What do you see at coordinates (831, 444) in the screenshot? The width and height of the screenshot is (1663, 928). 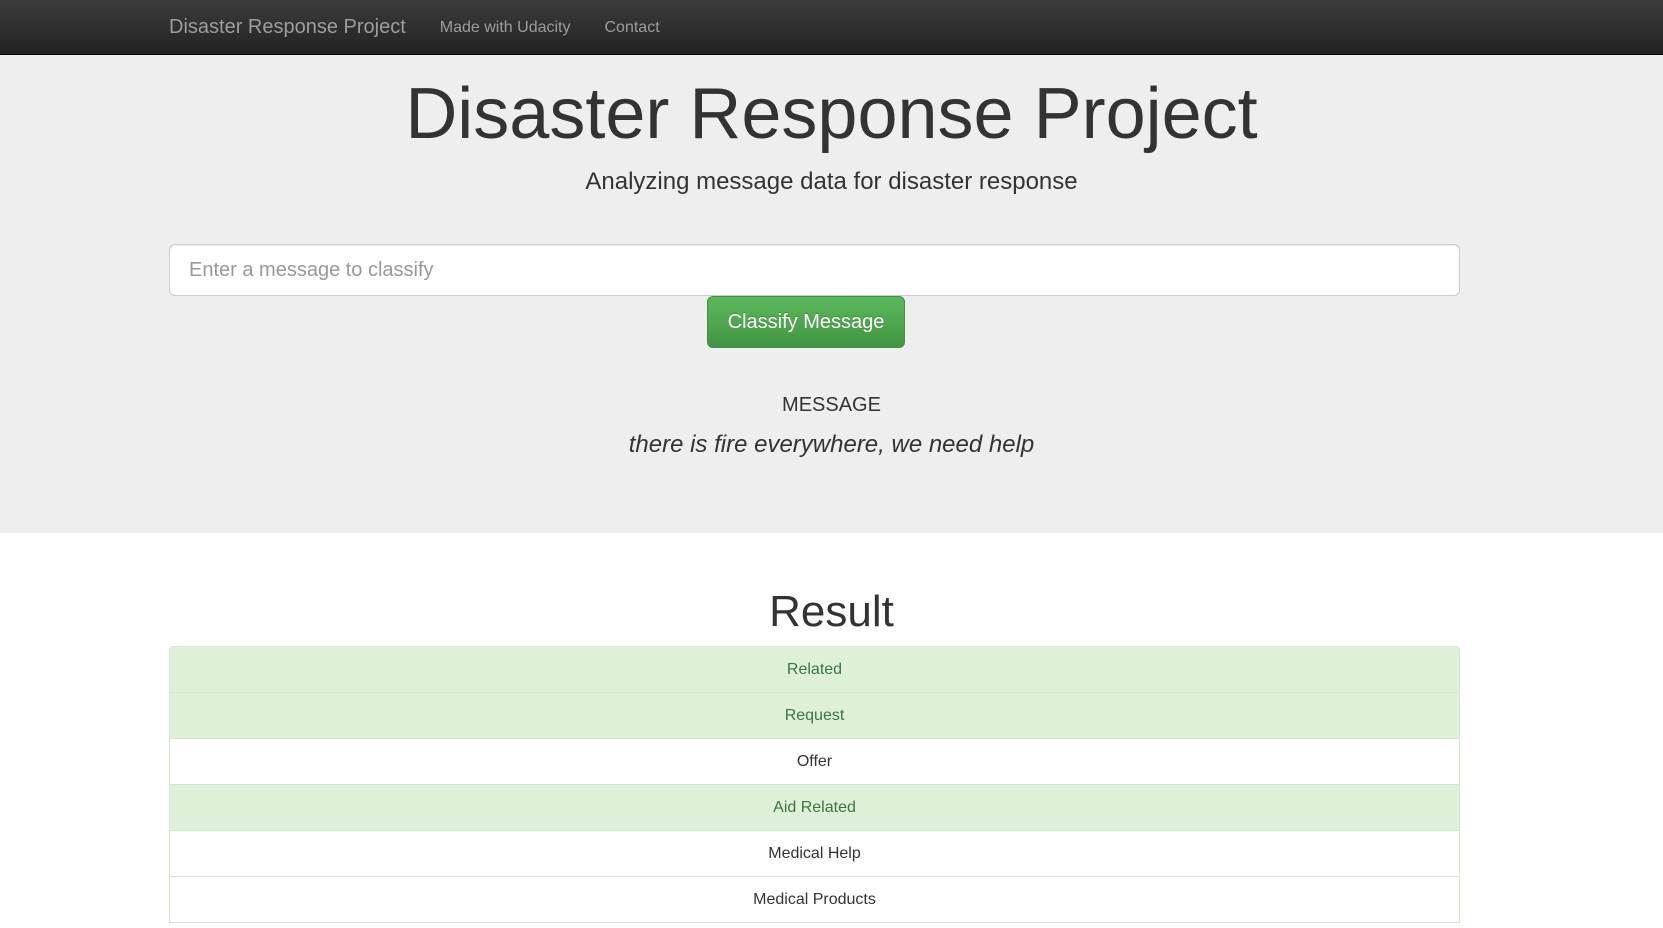 I see `message-text: there is fire everywhere, we need help` at bounding box center [831, 444].